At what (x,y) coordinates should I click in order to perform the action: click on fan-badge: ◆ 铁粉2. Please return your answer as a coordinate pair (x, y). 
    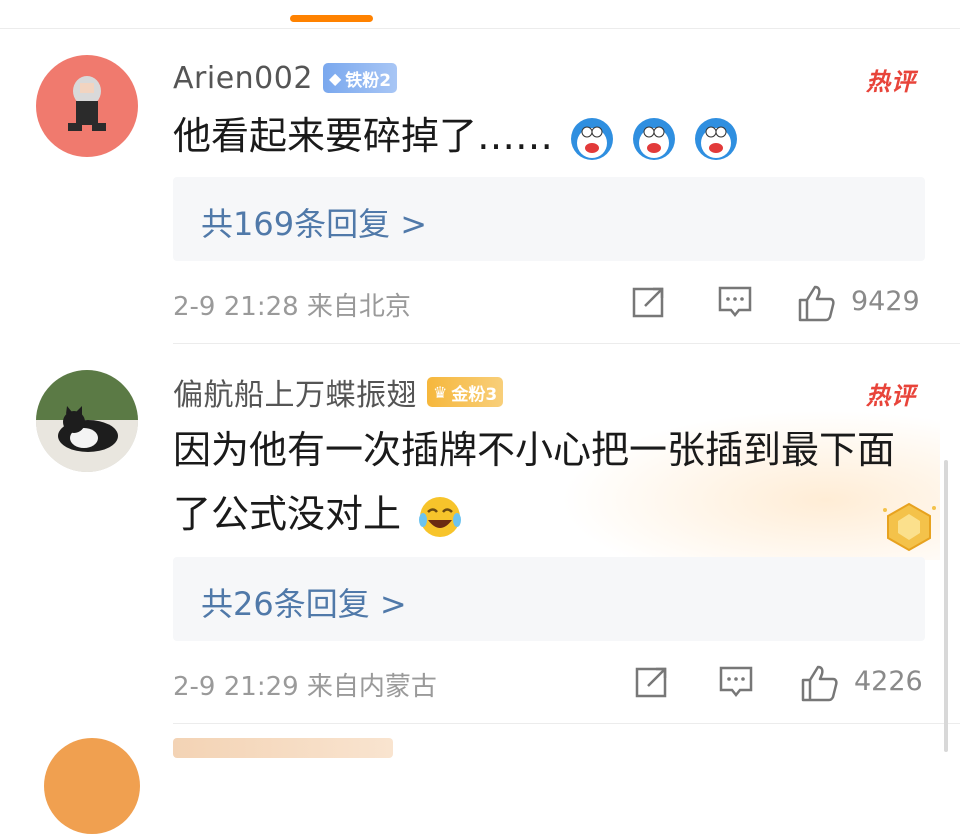
    Looking at the image, I should click on (360, 78).